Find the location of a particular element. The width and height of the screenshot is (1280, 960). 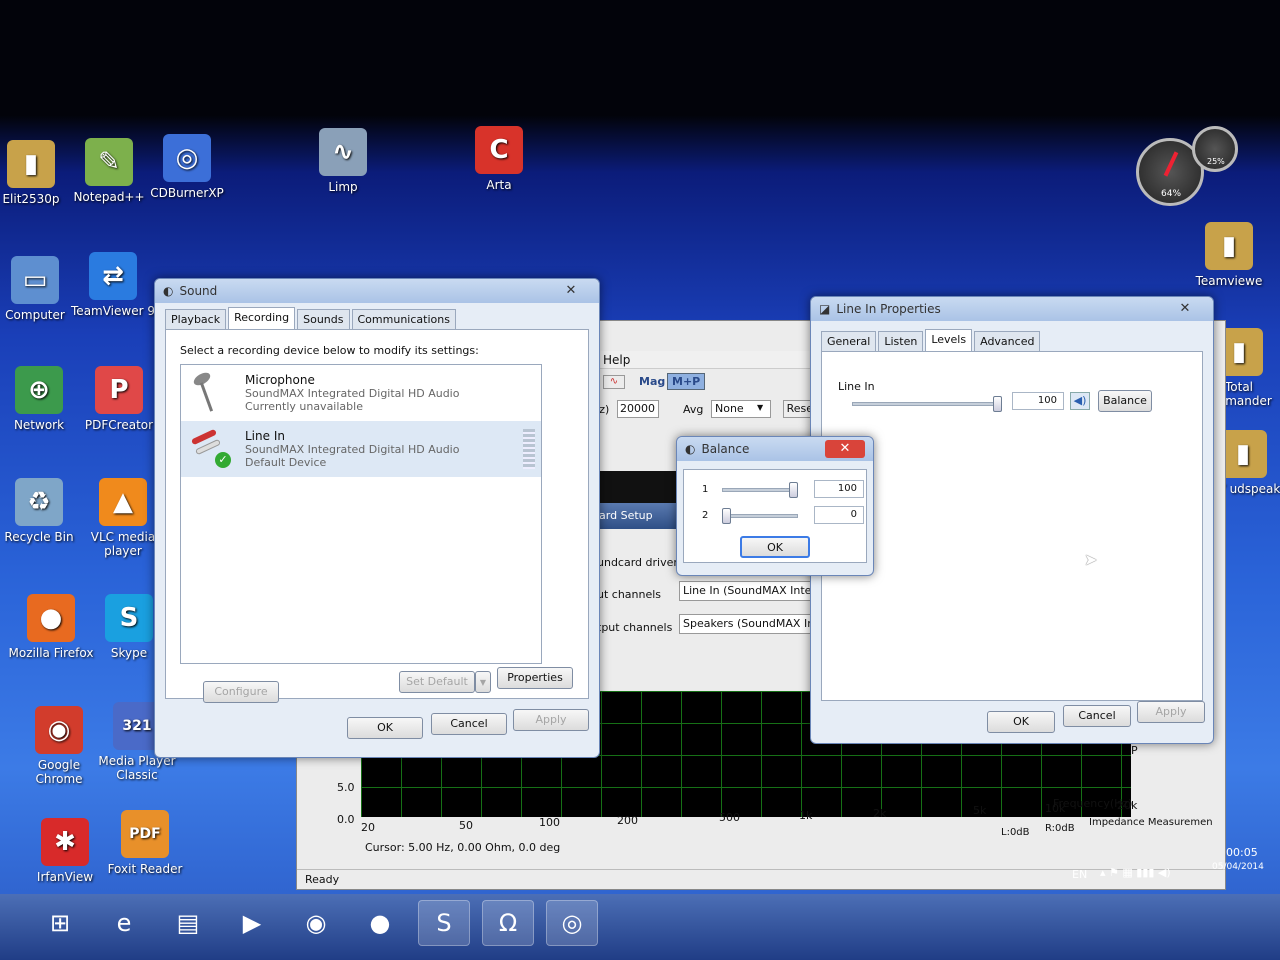

app-icon: ♻ is located at coordinates (39, 502).